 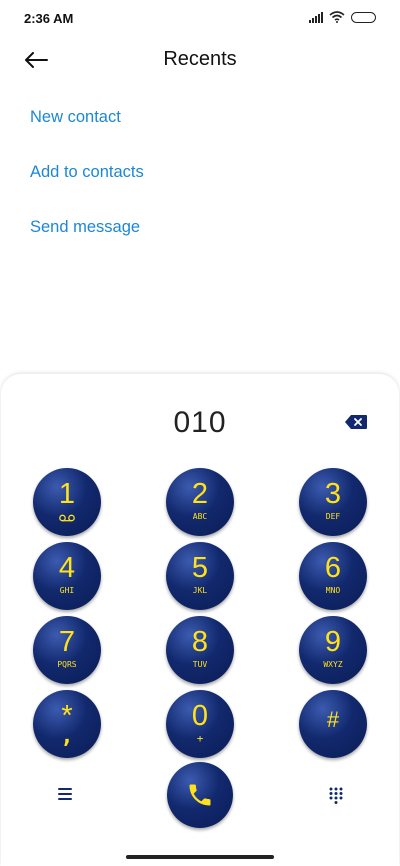 I want to click on key-letters: TUV, so click(x=200, y=664).